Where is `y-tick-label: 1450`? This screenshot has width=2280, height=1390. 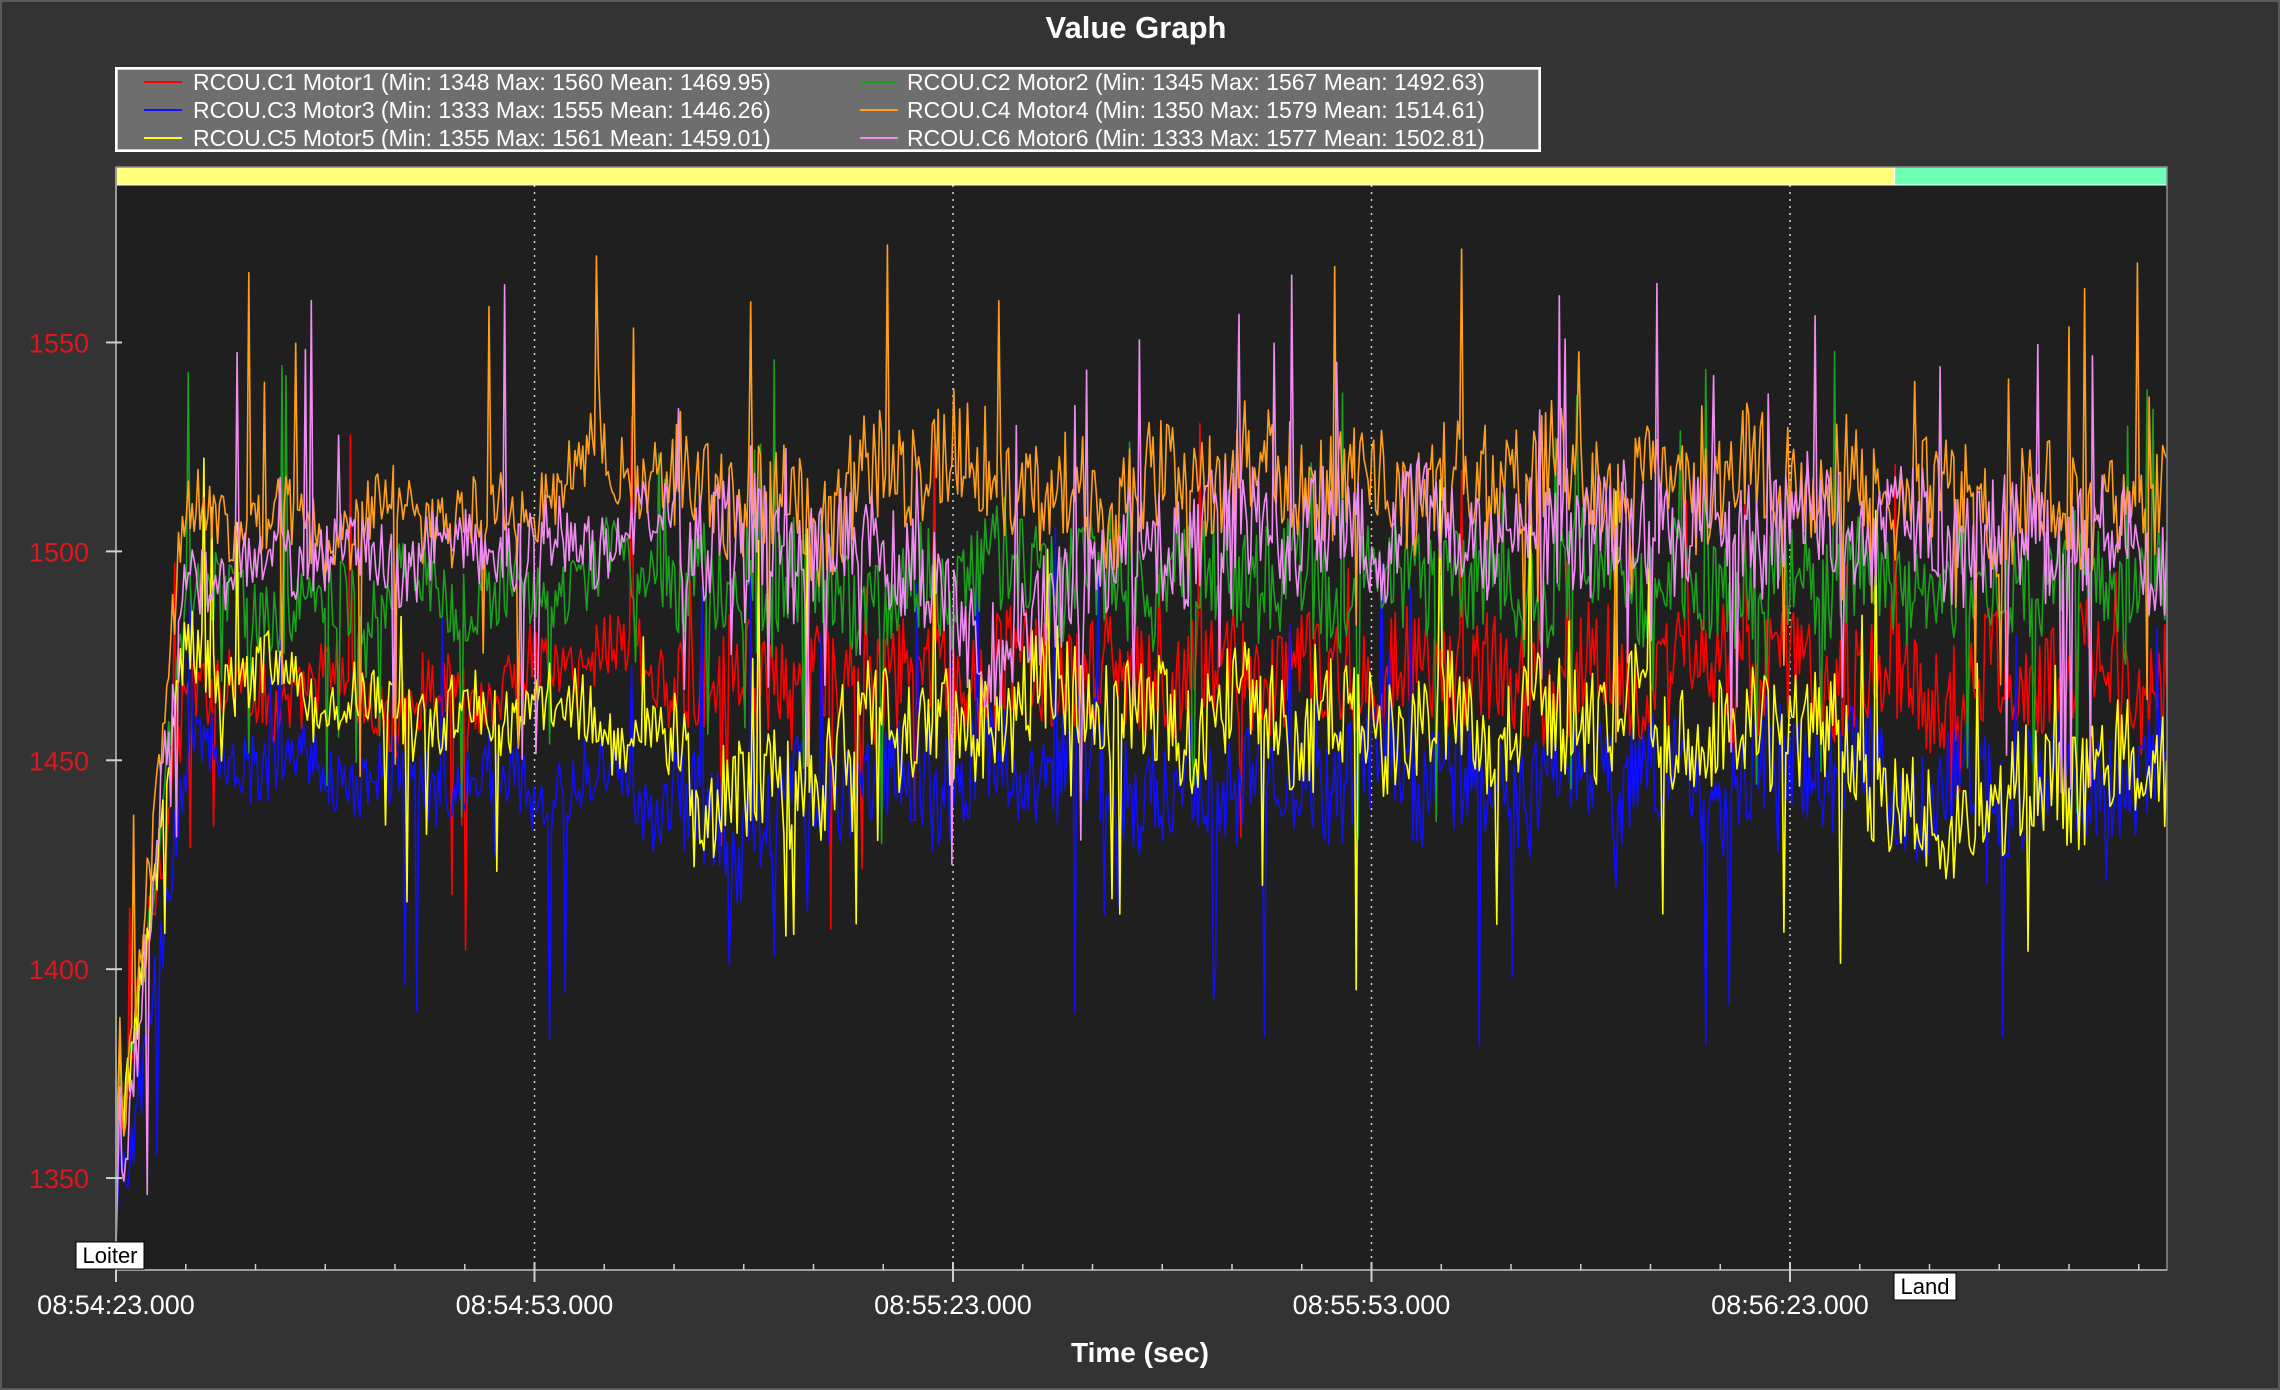
y-tick-label: 1450 is located at coordinates (59, 761).